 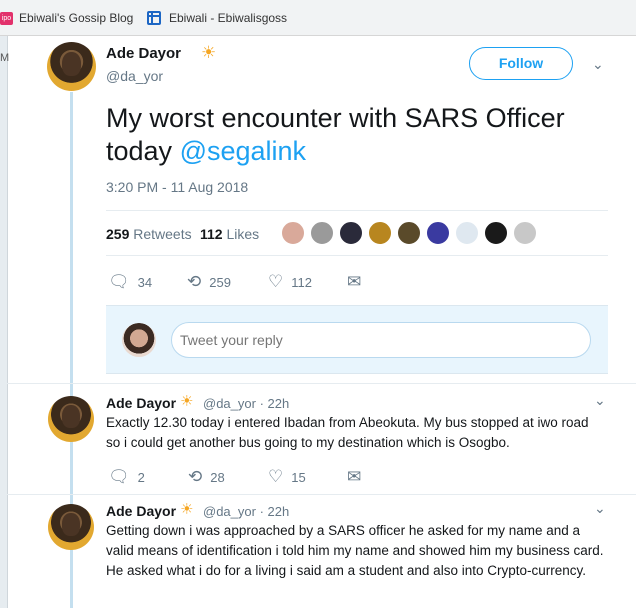 I want to click on retweets-count: 259, so click(x=118, y=234).